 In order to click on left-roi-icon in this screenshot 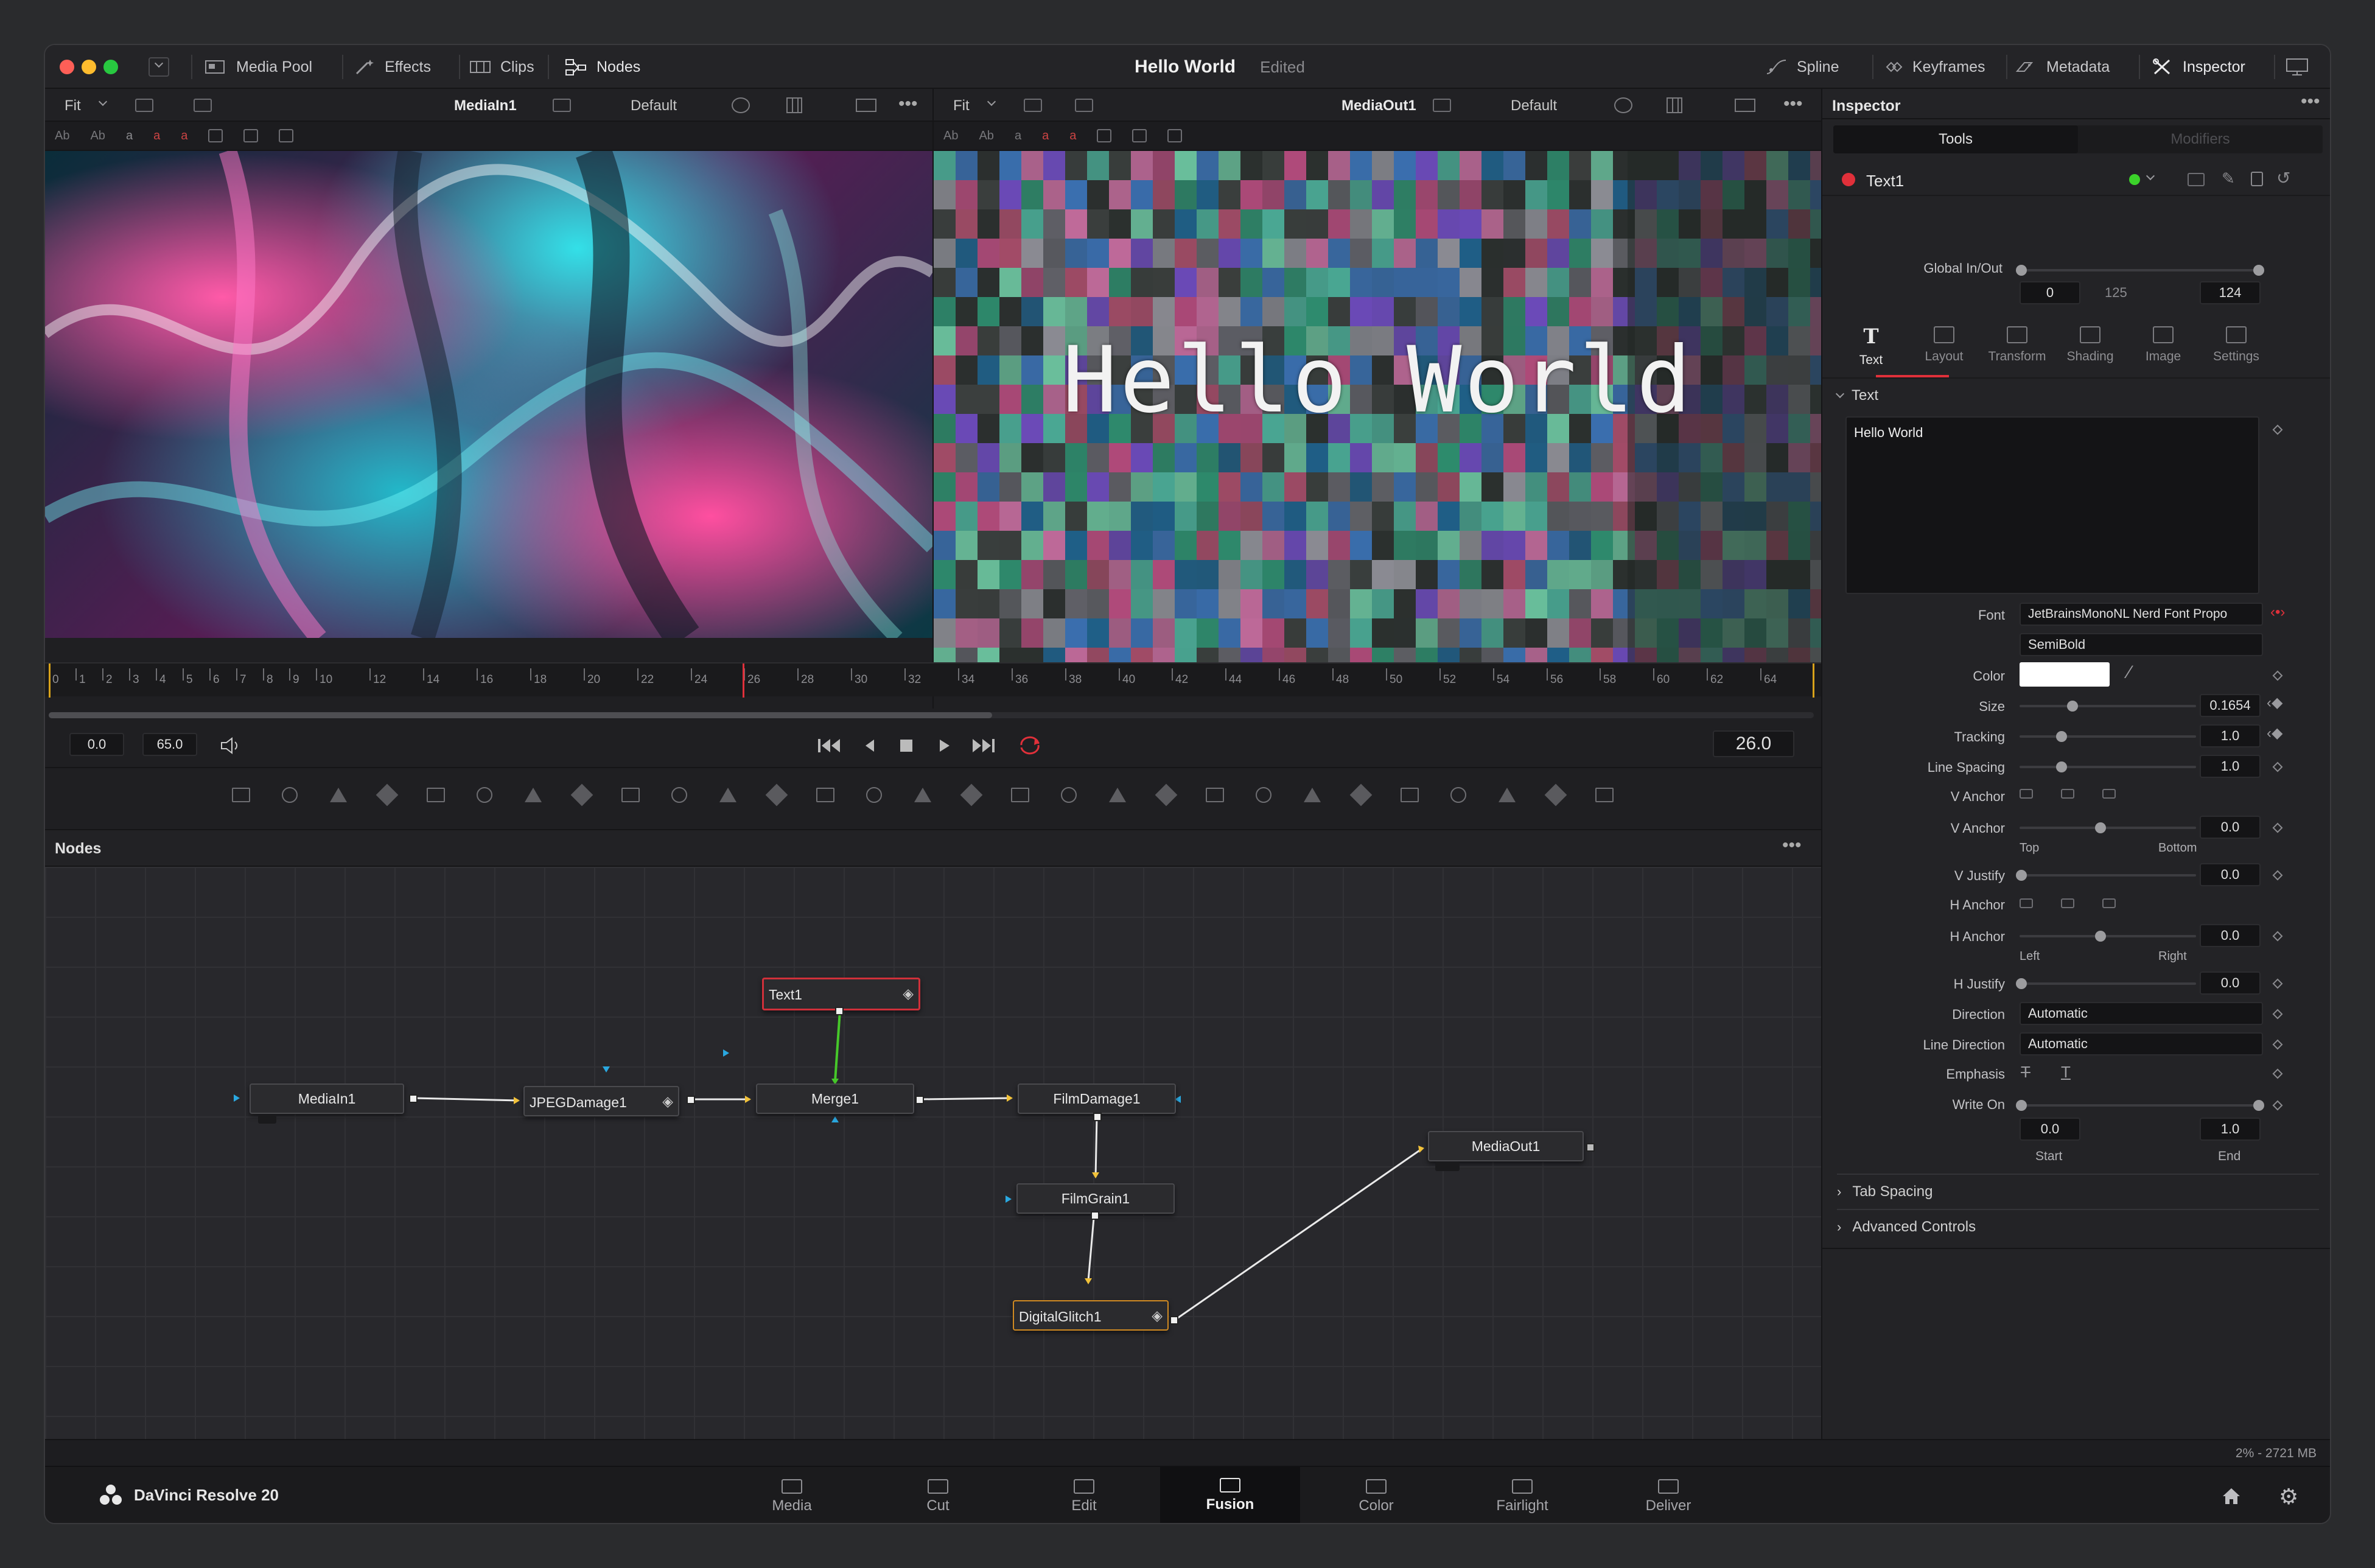, I will do `click(562, 105)`.